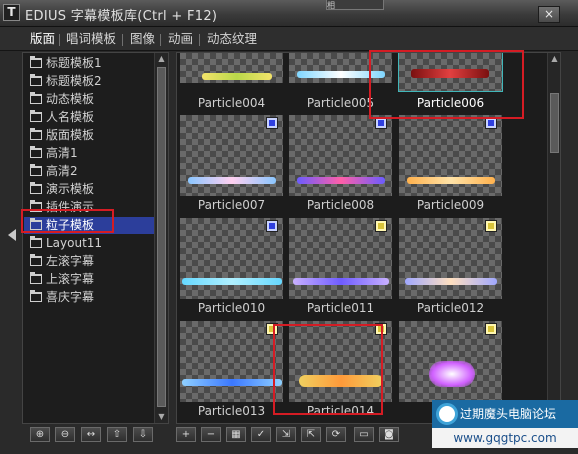 Image resolution: width=578 pixels, height=454 pixels. I want to click on expand-icon: ↔, so click(91, 434).